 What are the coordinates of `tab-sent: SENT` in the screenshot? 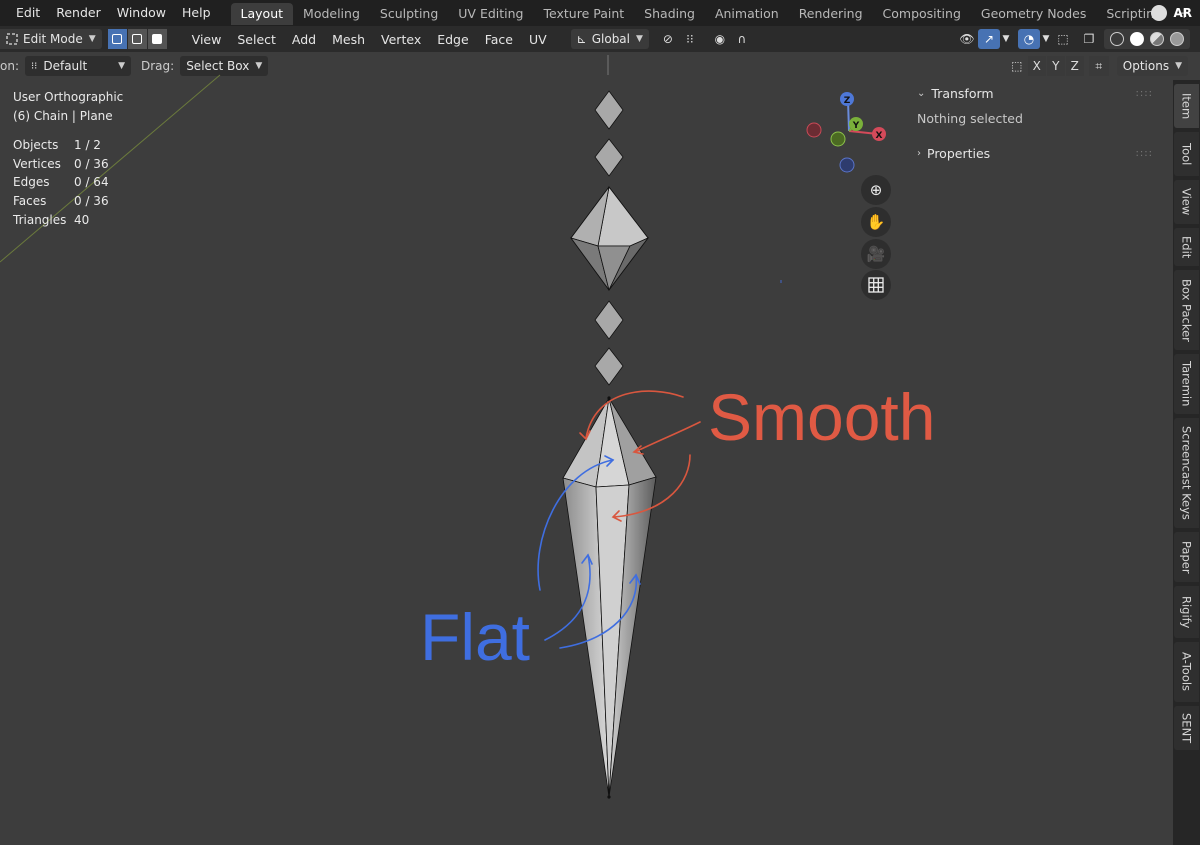 It's located at (1186, 728).